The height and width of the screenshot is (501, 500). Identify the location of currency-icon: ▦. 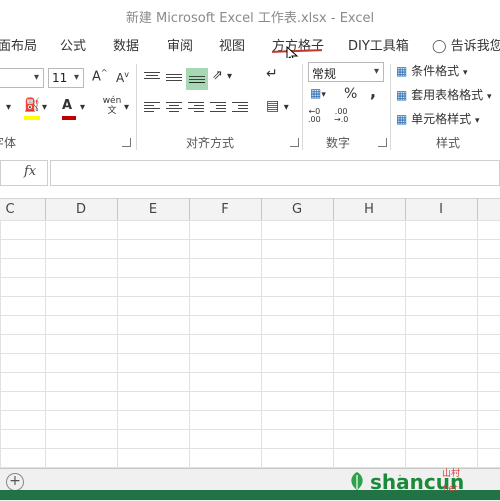
(316, 93).